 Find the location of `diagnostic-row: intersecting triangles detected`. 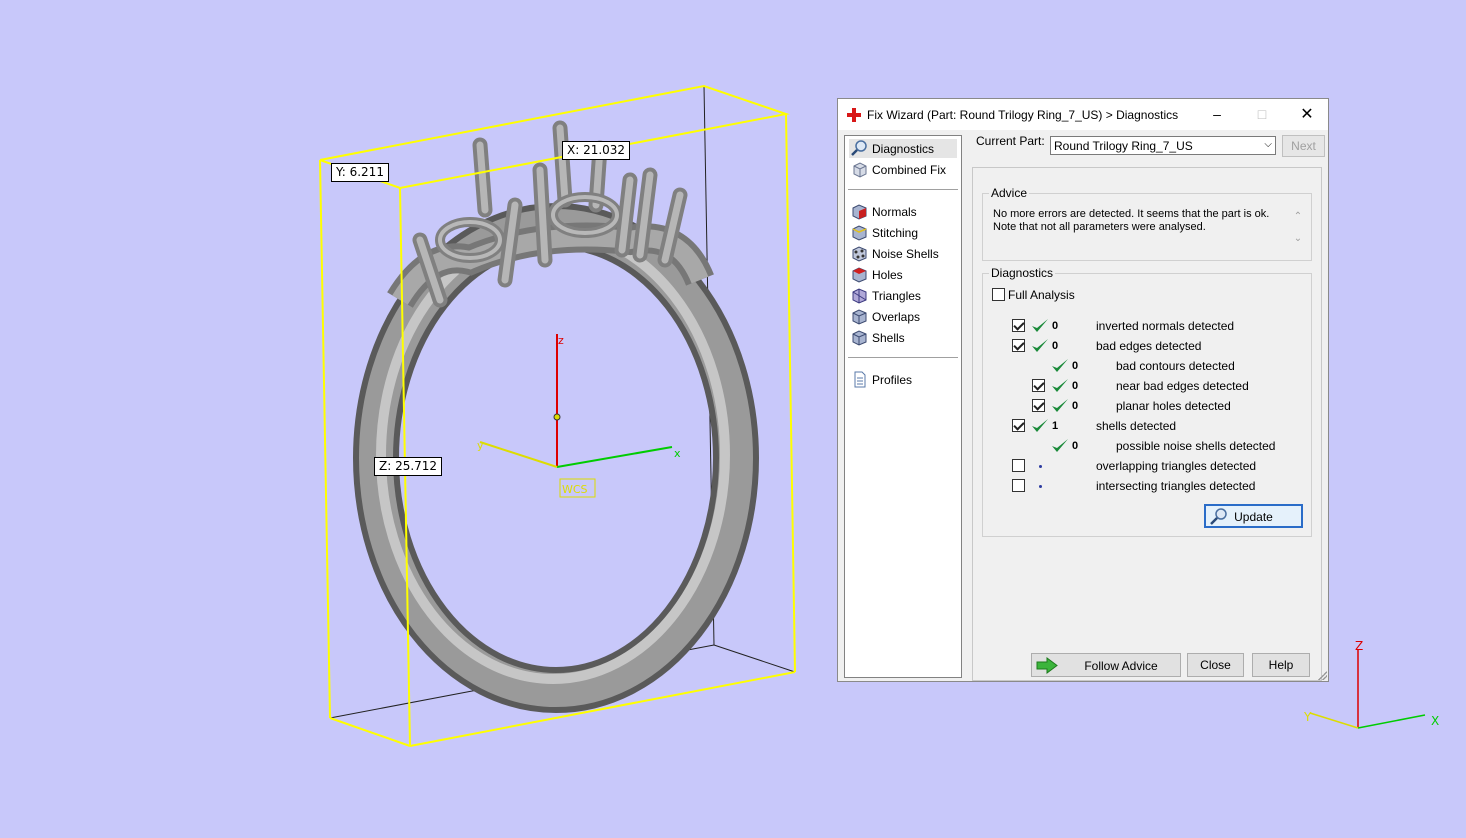

diagnostic-row: intersecting triangles detected is located at coordinates (1143, 487).